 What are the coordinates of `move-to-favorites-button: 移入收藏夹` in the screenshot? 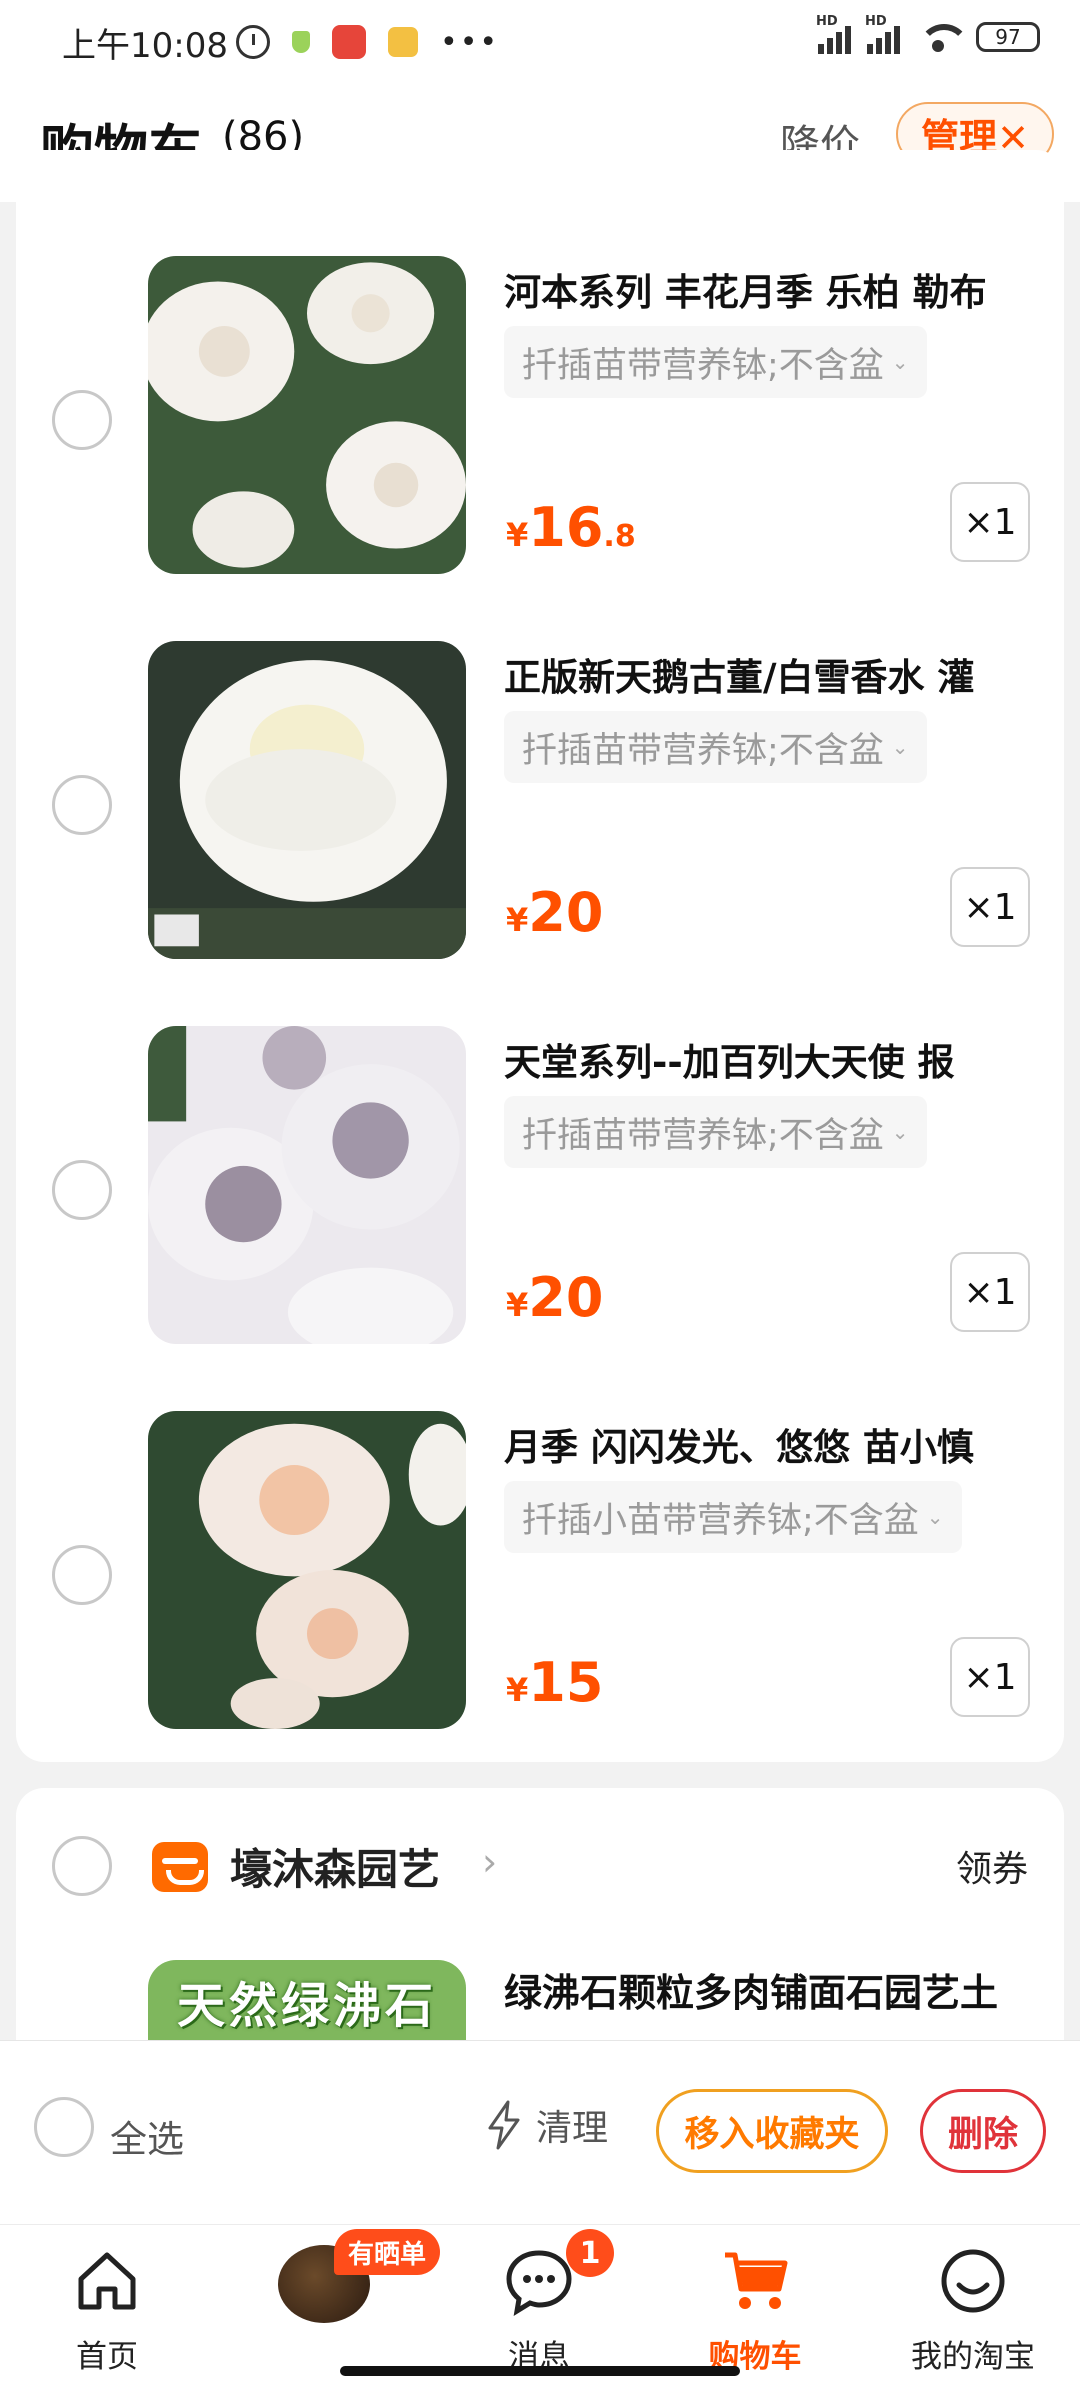 It's located at (772, 2131).